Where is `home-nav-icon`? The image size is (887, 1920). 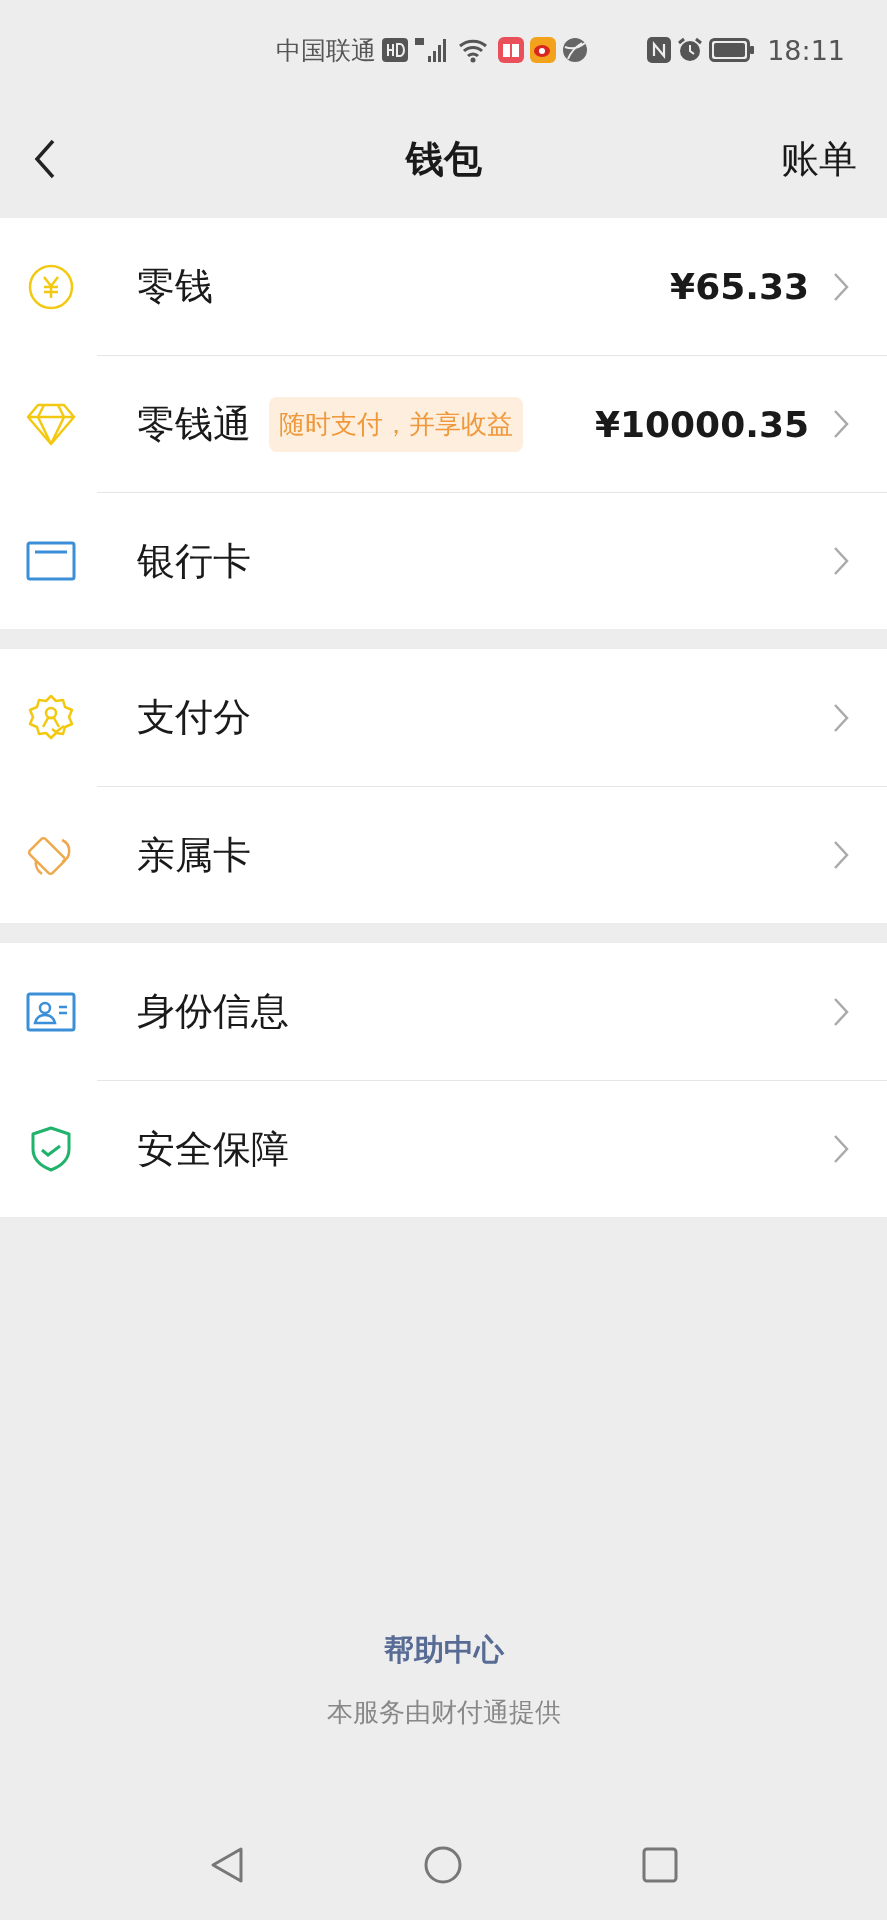 home-nav-icon is located at coordinates (443, 1865).